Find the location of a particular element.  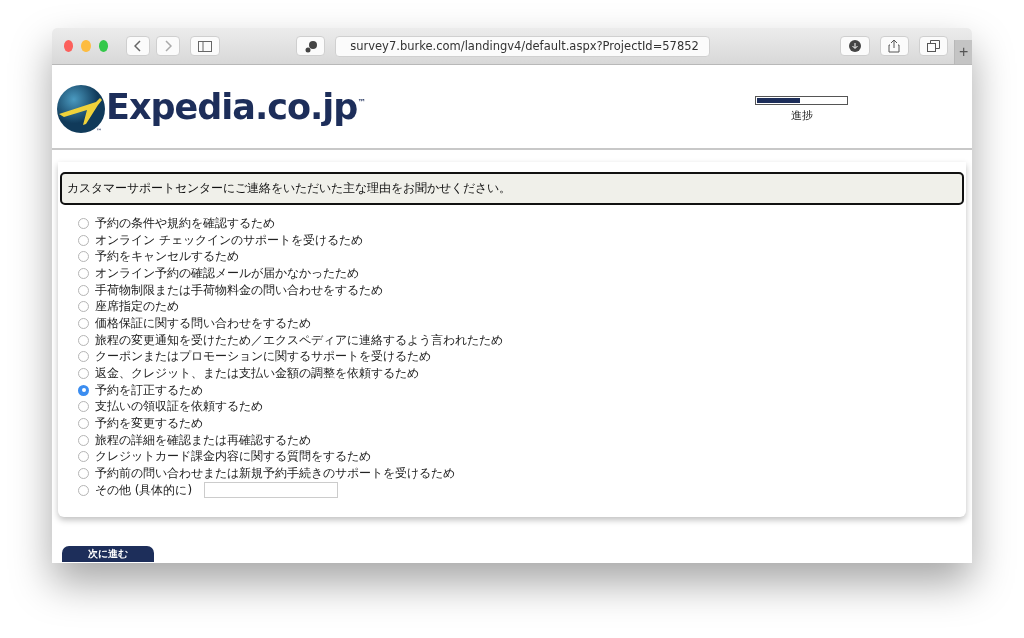

option-label: 旅程の詳細を確認または再確認するため is located at coordinates (203, 440).